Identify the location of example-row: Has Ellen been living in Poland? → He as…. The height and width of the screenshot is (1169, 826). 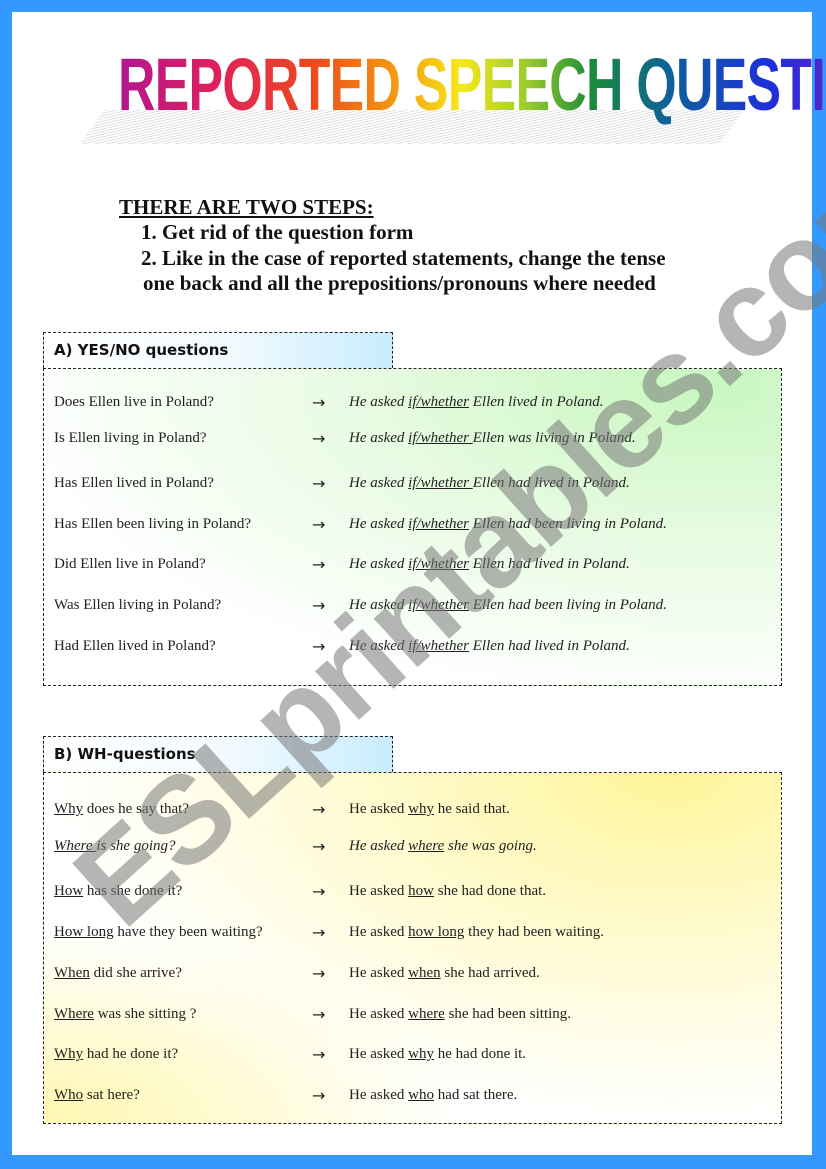
(412, 526).